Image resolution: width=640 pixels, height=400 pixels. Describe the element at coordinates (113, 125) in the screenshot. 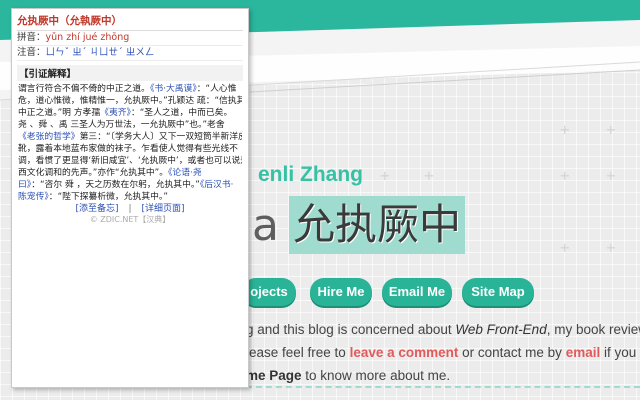

I see `citation-text: 尧 、舜 、禹 三圣人为万世法，一允执厥中”也。”` at that location.